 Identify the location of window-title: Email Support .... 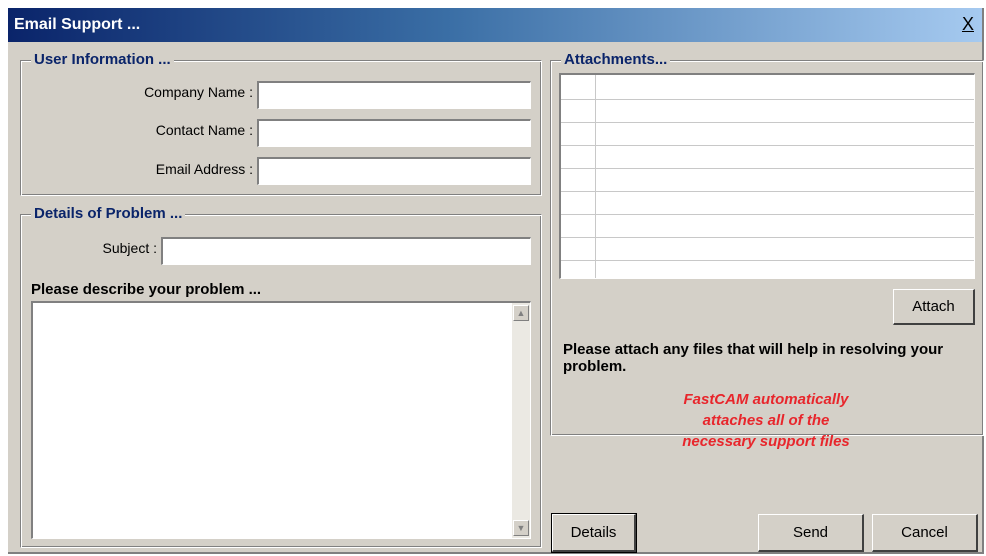
(77, 24).